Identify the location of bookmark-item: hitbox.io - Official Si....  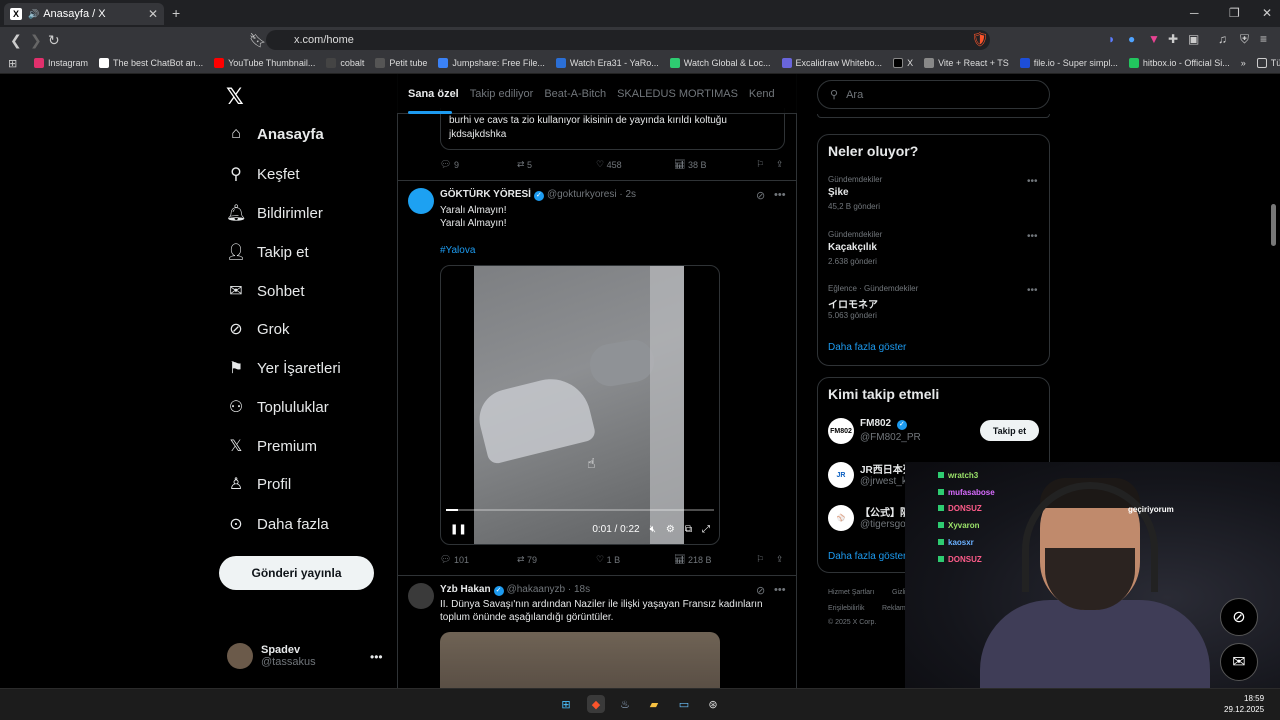
(1179, 63).